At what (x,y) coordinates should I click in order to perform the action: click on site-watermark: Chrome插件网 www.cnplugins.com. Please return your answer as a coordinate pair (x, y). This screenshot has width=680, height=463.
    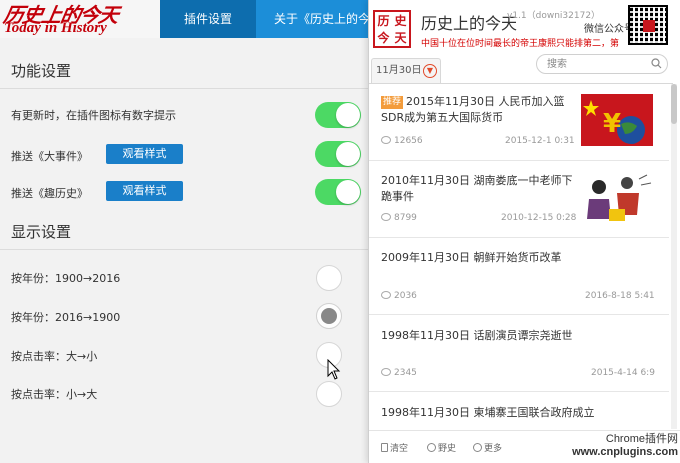
    Looking at the image, I should click on (619, 444).